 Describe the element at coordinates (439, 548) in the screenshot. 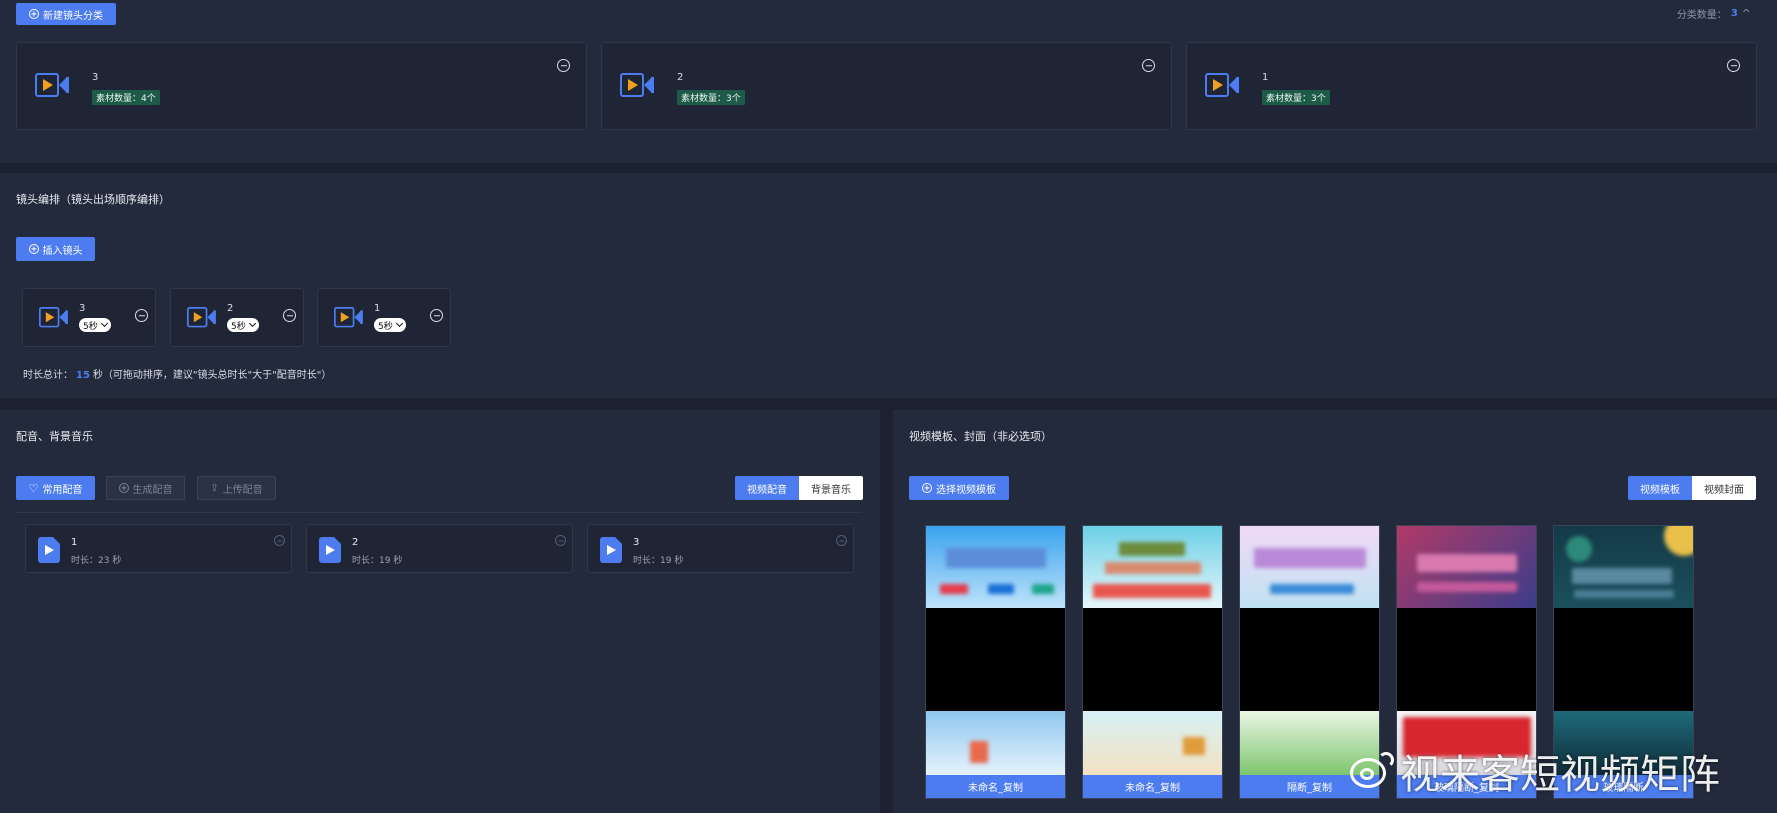

I see `audio-item: 2 时长：19 秒` at that location.